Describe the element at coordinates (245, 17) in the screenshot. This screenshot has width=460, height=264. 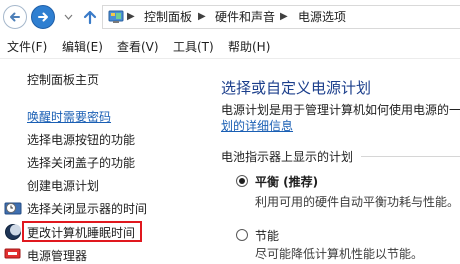
I see `breadcrumb-hardware-sound: 硬件和声音` at that location.